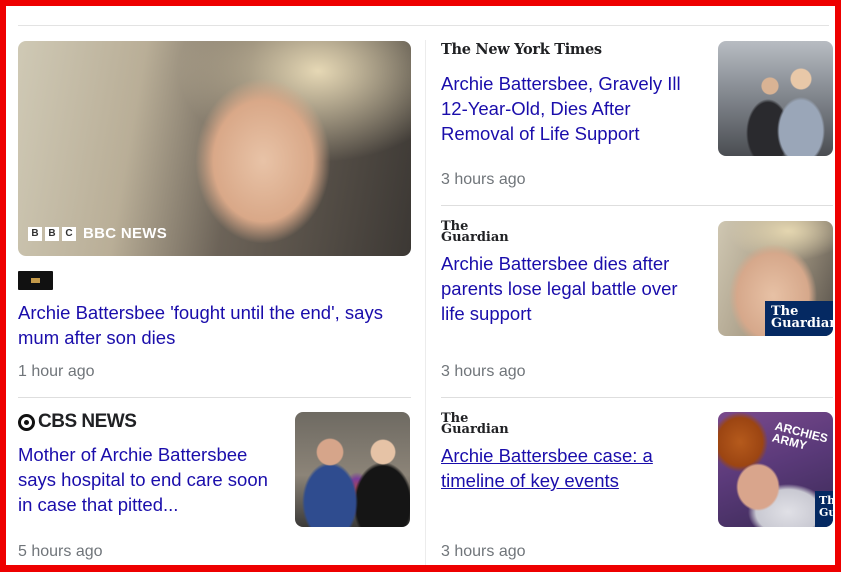 The width and height of the screenshot is (841, 572). What do you see at coordinates (97, 233) in the screenshot?
I see `bbc-logo-icon: BBC BBC NEWS` at bounding box center [97, 233].